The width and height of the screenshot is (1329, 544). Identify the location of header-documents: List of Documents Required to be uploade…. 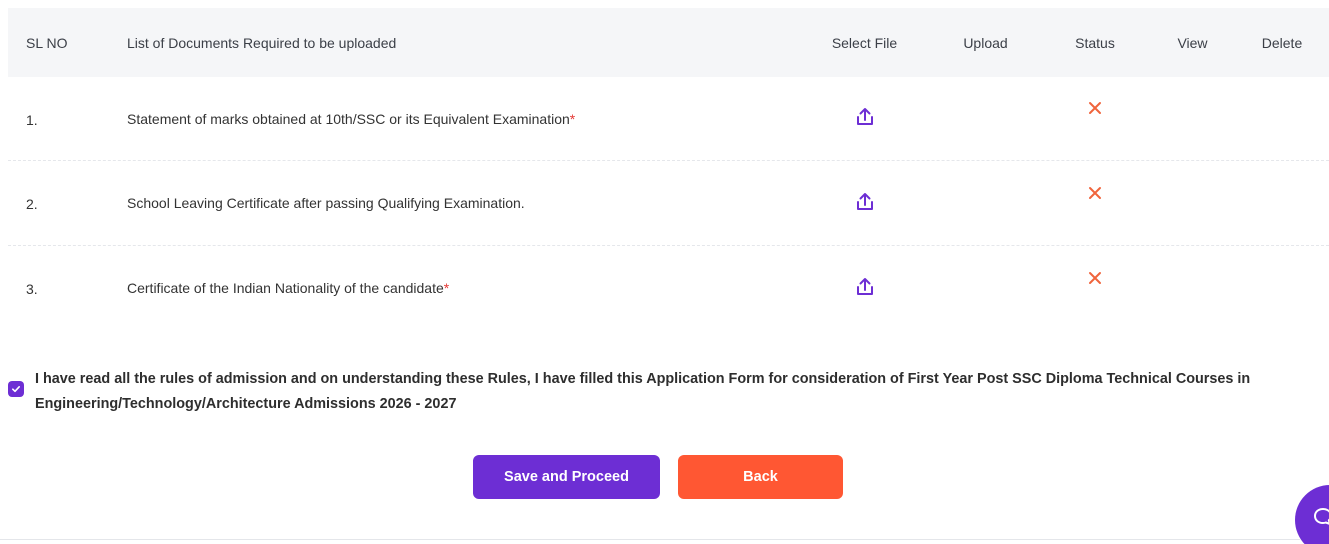
(262, 42).